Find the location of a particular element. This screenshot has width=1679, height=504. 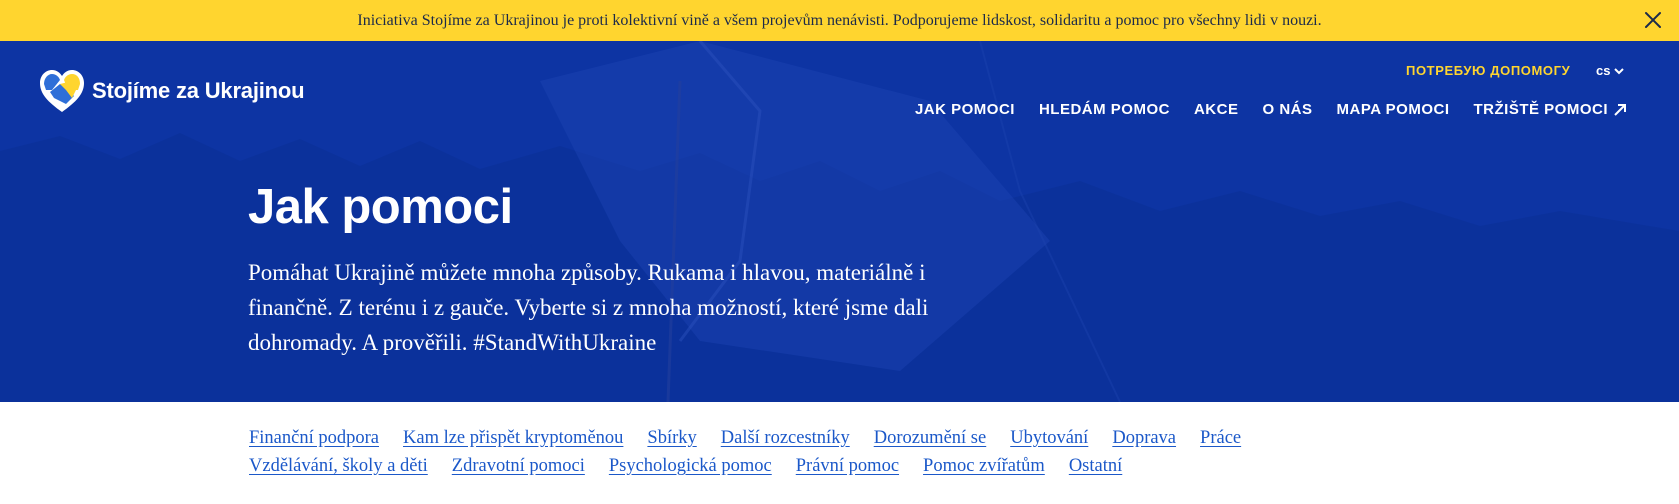

category-link: Dorozumění se is located at coordinates (930, 438).